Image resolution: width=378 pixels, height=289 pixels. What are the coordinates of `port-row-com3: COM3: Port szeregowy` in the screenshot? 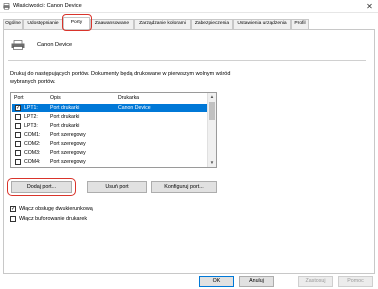 It's located at (110, 153).